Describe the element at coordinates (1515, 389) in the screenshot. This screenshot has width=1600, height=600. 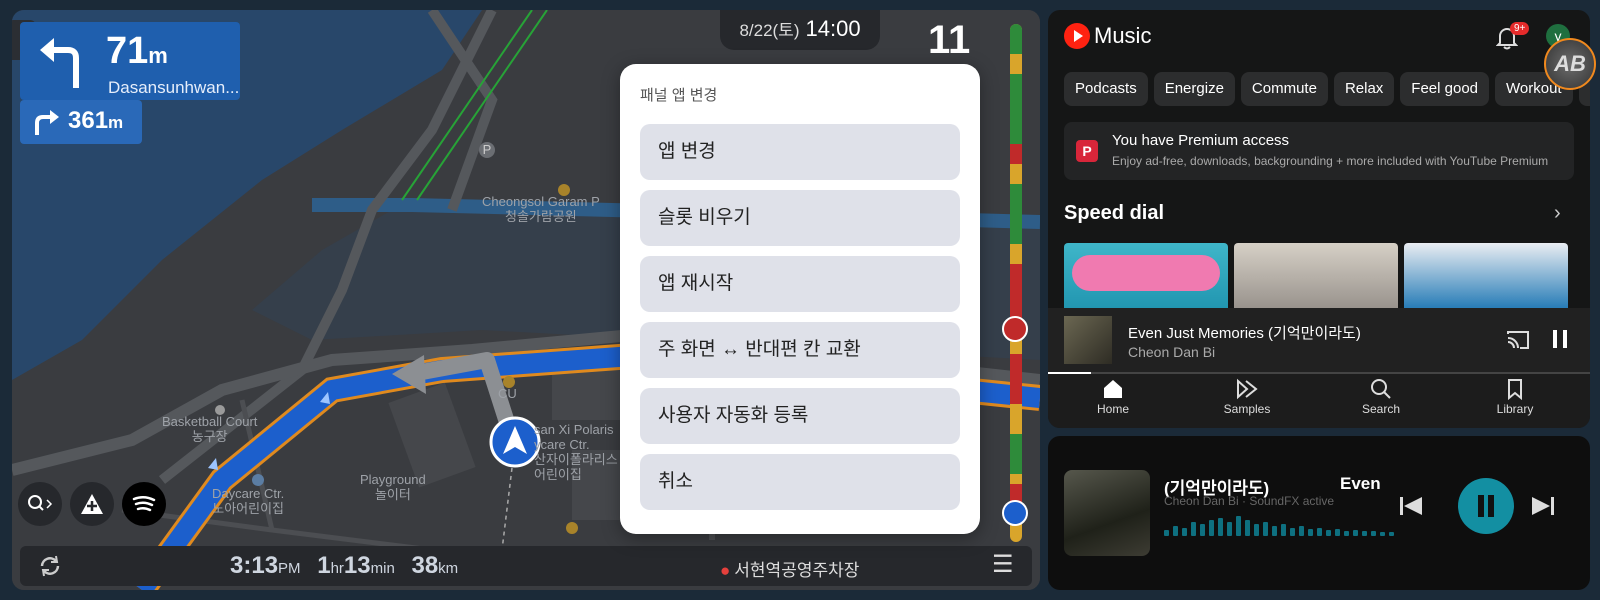
I see `library-icon` at that location.